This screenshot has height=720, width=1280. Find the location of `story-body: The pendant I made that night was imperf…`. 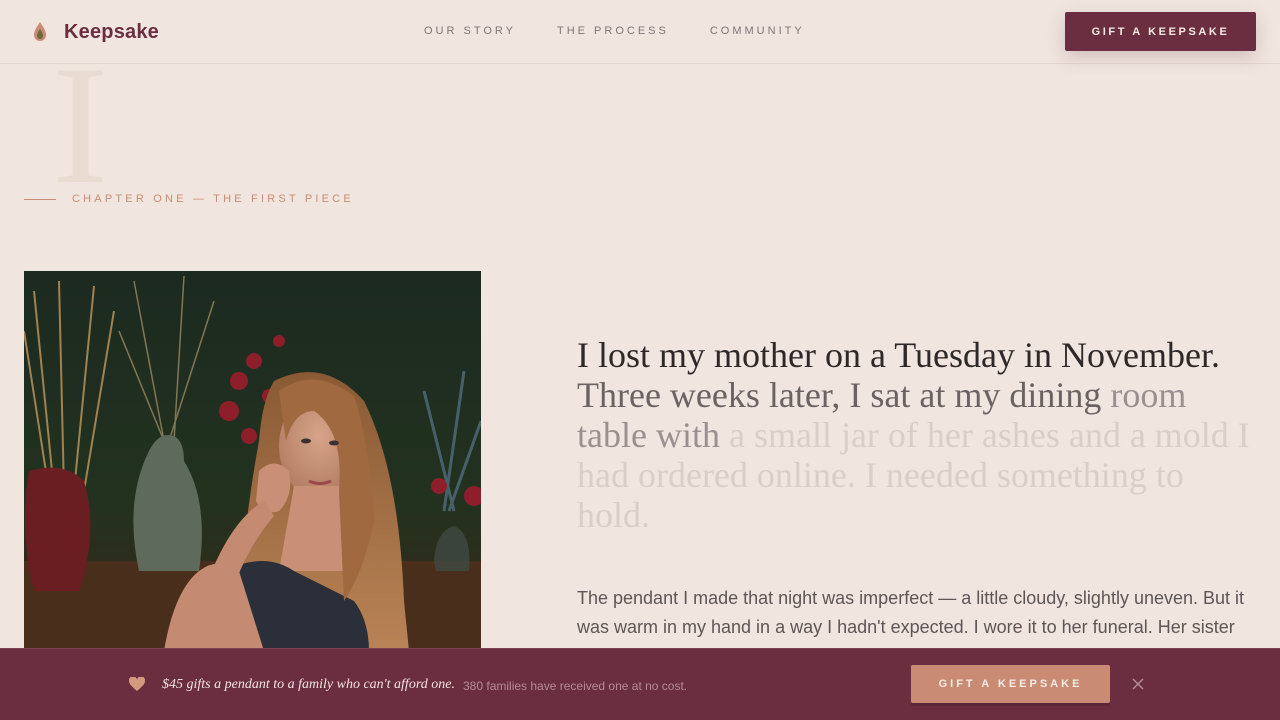

story-body: The pendant I made that night was imperf… is located at coordinates (911, 612).